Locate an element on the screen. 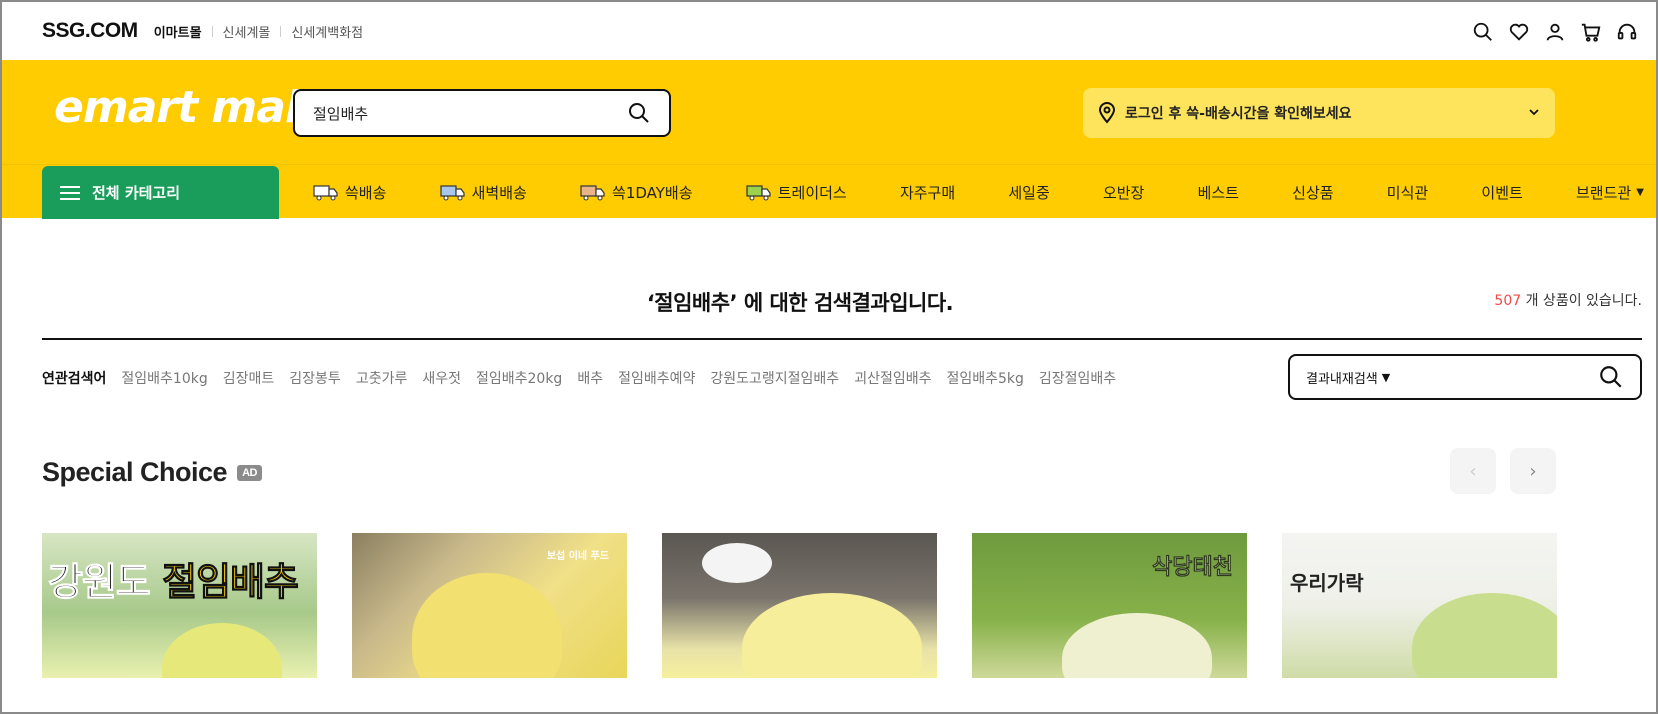 This screenshot has width=1658, height=714. truck-orange-icon is located at coordinates (592, 193).